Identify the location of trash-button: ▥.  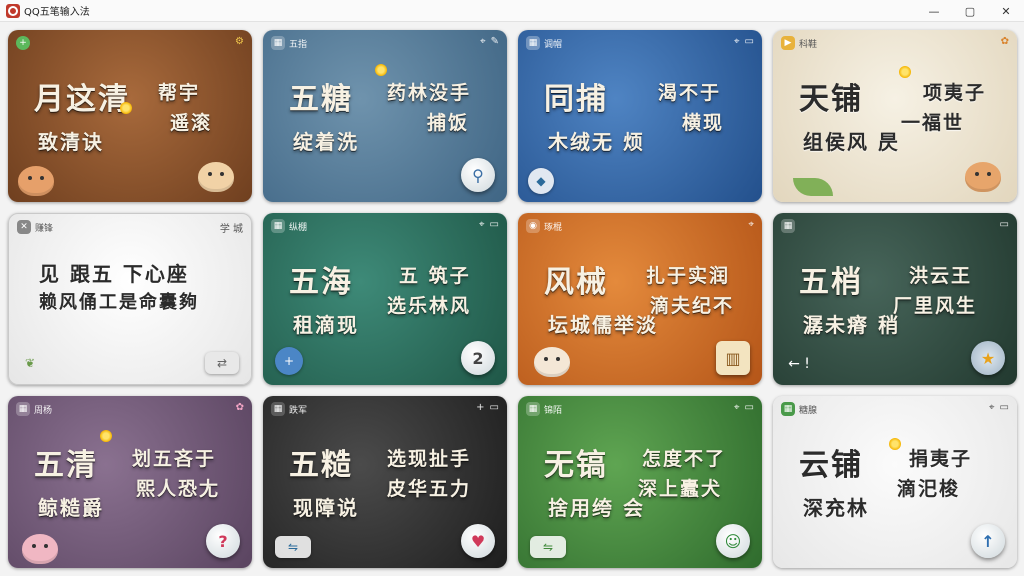
(733, 358).